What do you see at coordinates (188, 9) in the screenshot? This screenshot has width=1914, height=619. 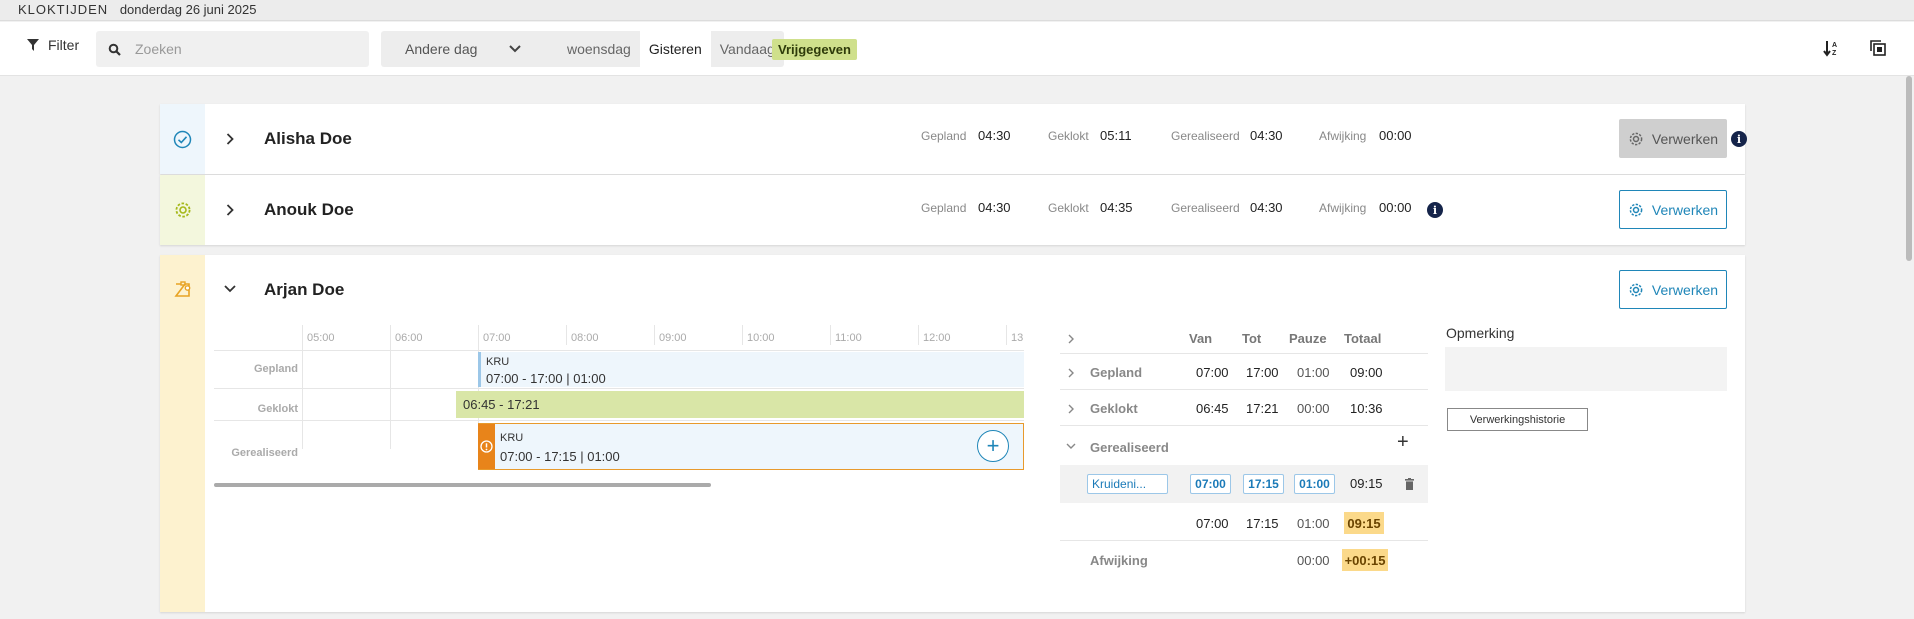 I see `current-date: donderdag 26 juni 2025` at bounding box center [188, 9].